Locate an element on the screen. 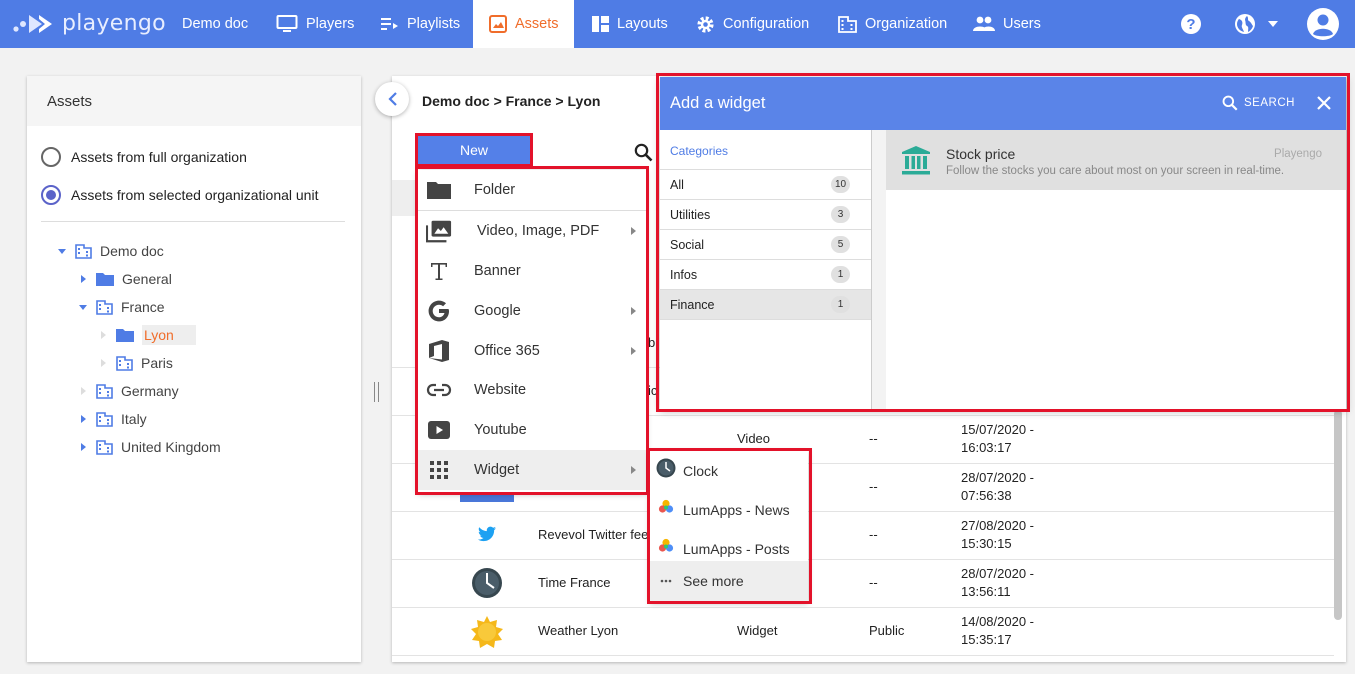 This screenshot has width=1355, height=674. help-icon: ? is located at coordinates (1191, 24).